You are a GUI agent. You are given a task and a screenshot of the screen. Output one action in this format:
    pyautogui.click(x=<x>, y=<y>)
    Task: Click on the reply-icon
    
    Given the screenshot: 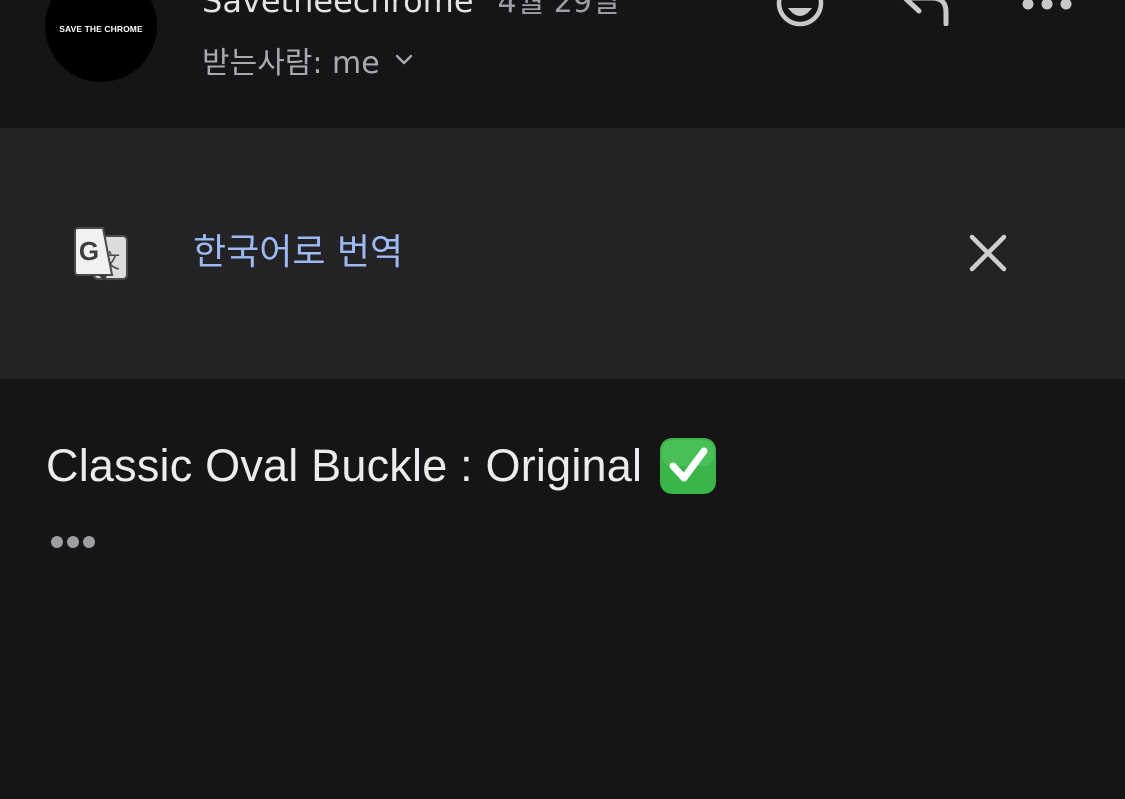 What is the action you would take?
    pyautogui.click(x=925, y=13)
    